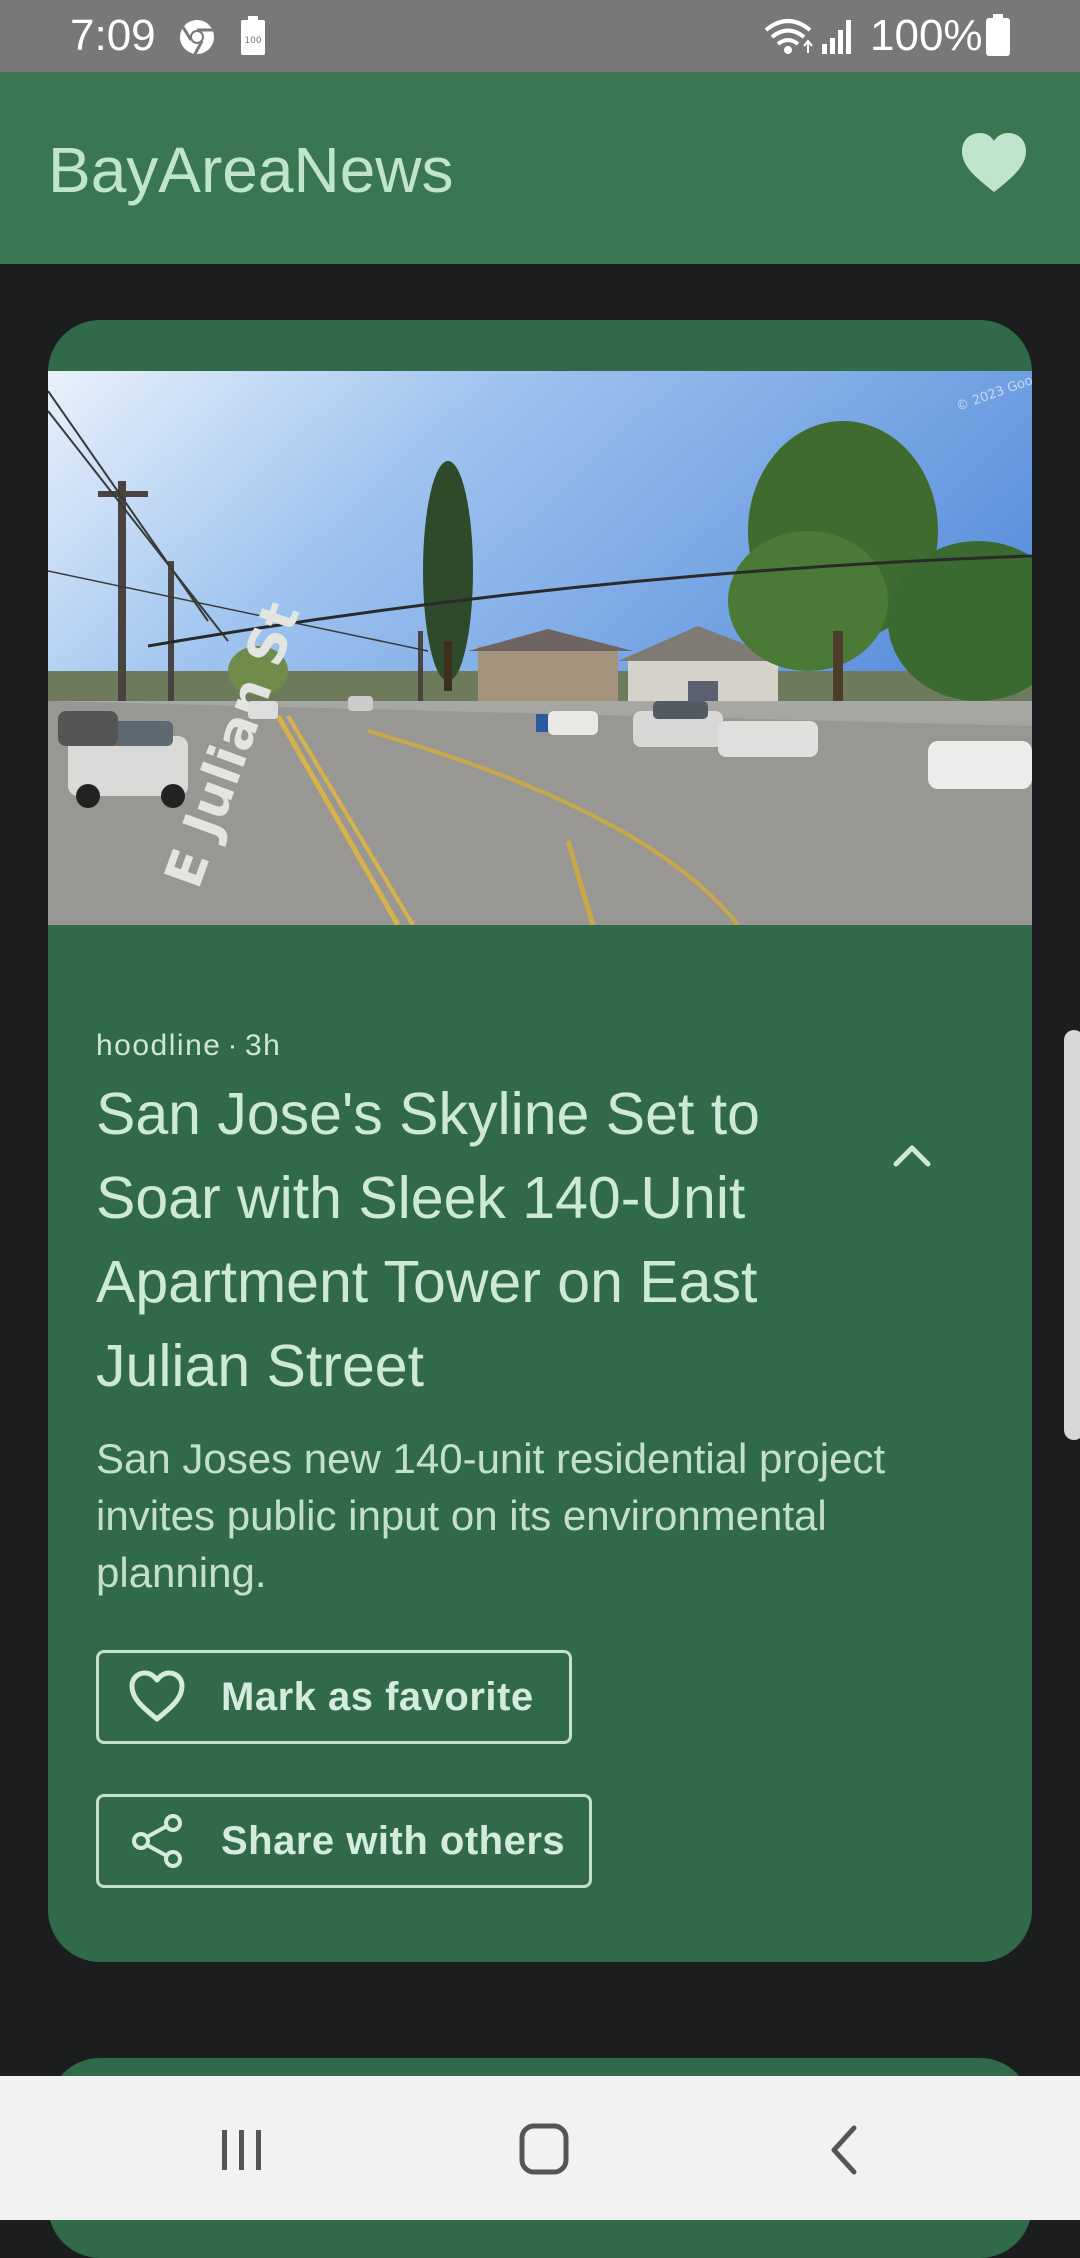 The width and height of the screenshot is (1080, 2258). Describe the element at coordinates (540, 168) in the screenshot. I see `app-bar: BayAreaNews` at that location.